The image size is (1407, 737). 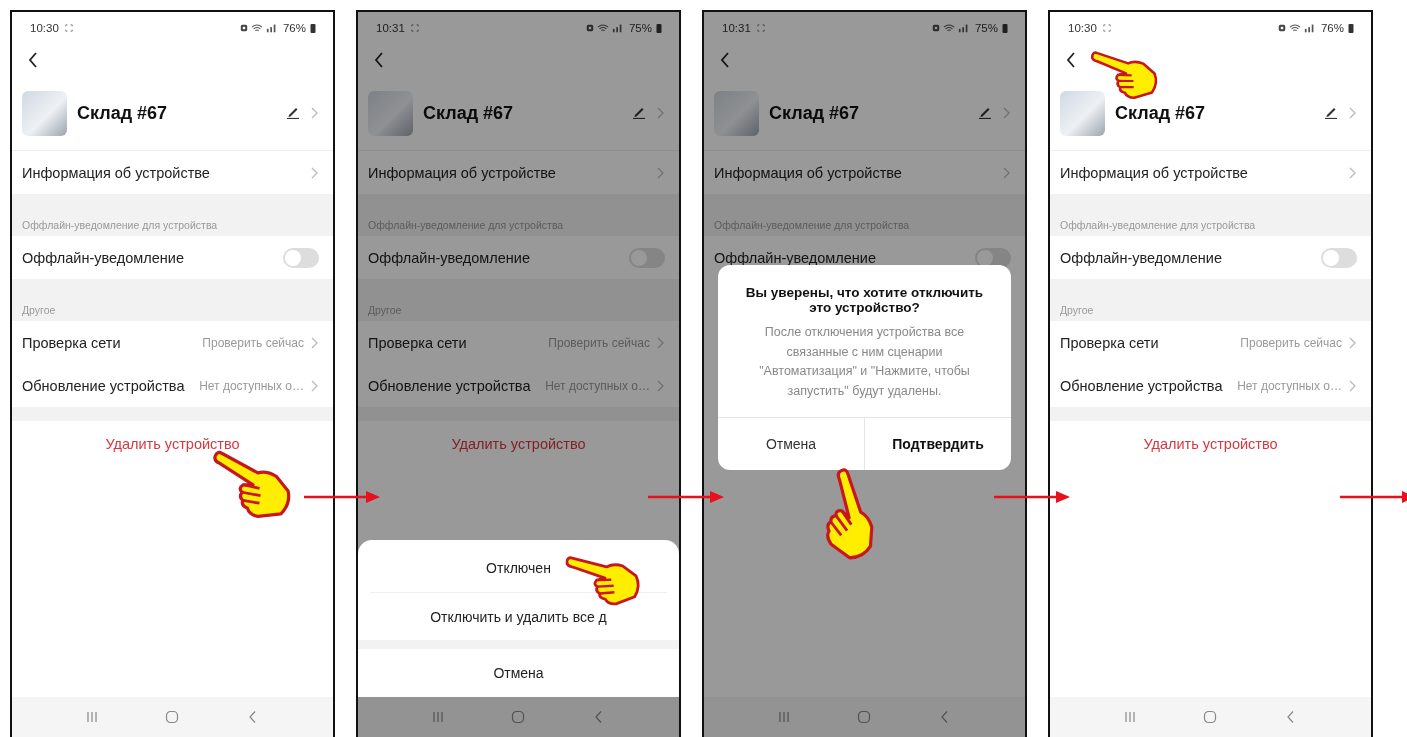 What do you see at coordinates (937, 444) in the screenshot?
I see `confirm-button: Подтвердить` at bounding box center [937, 444].